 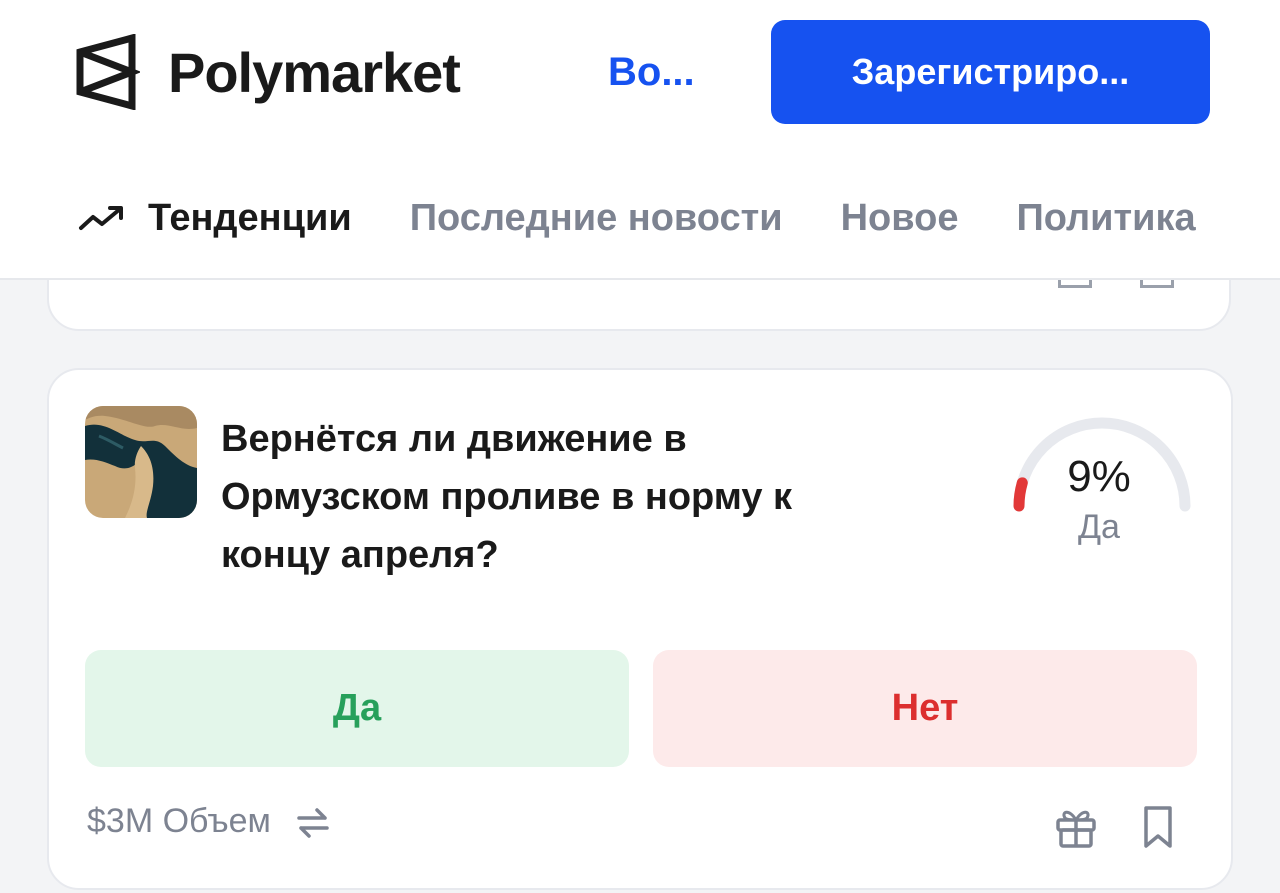 I want to click on polymarket-logo-icon, so click(x=108, y=72).